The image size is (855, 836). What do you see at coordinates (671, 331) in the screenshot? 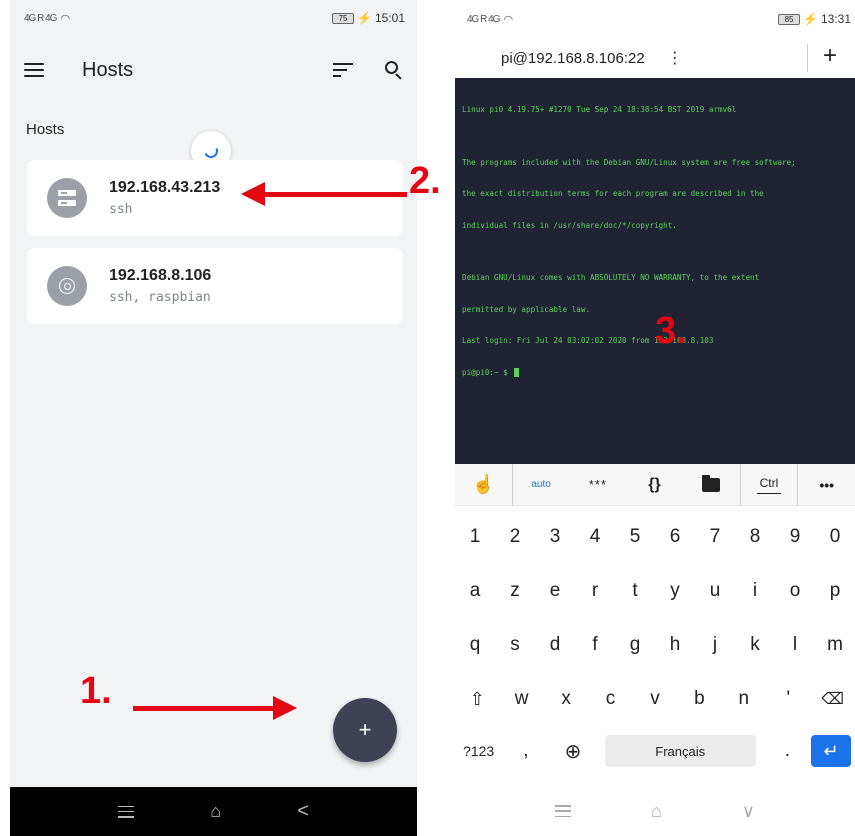
I see `annotation-label: 3.` at bounding box center [671, 331].